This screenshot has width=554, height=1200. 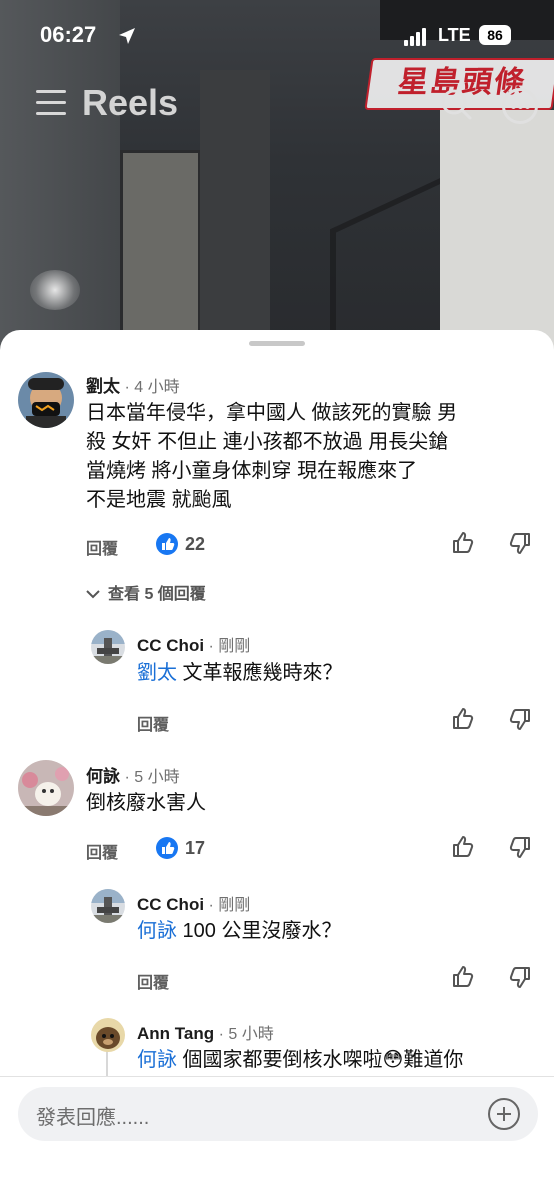 What do you see at coordinates (272, 413) in the screenshot?
I see `comment-line: 日本當年侵华，拿中國人 做該死的實驗 男` at bounding box center [272, 413].